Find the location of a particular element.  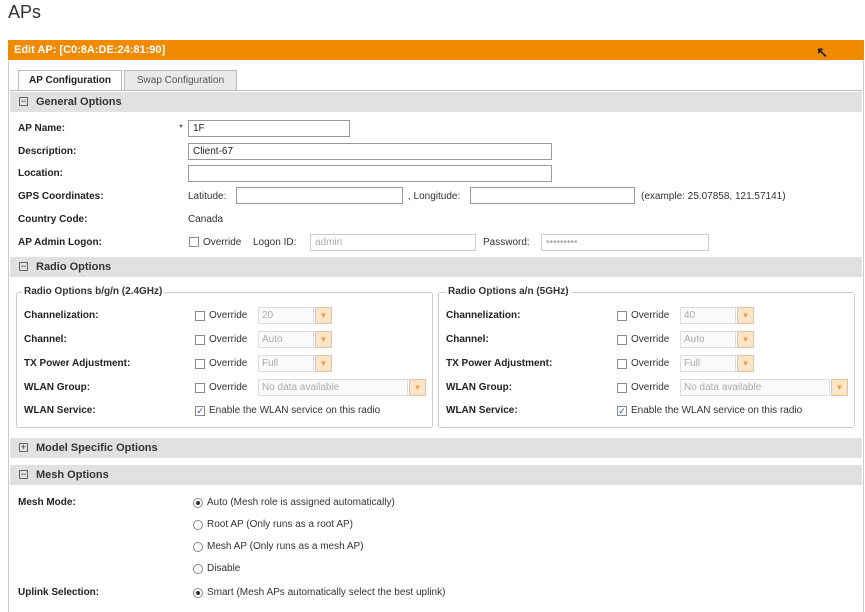

location-label: Location: is located at coordinates (40, 173).